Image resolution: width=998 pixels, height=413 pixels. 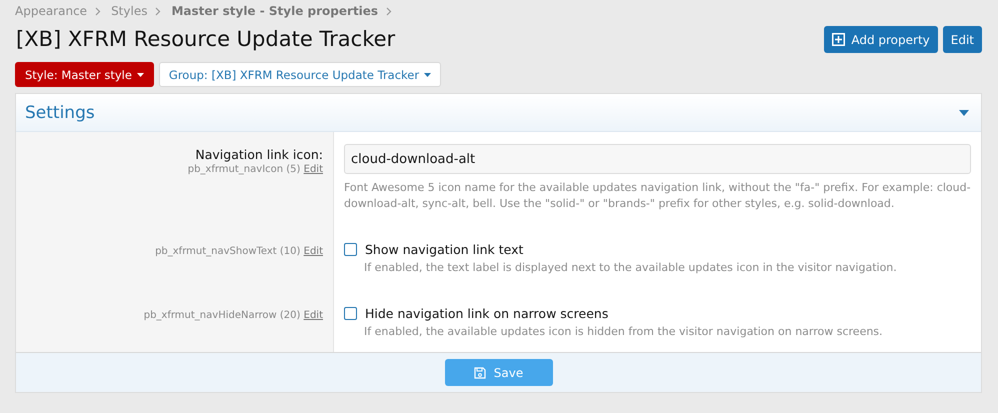 I want to click on checkbox-label: Show navigation link text, so click(x=444, y=249).